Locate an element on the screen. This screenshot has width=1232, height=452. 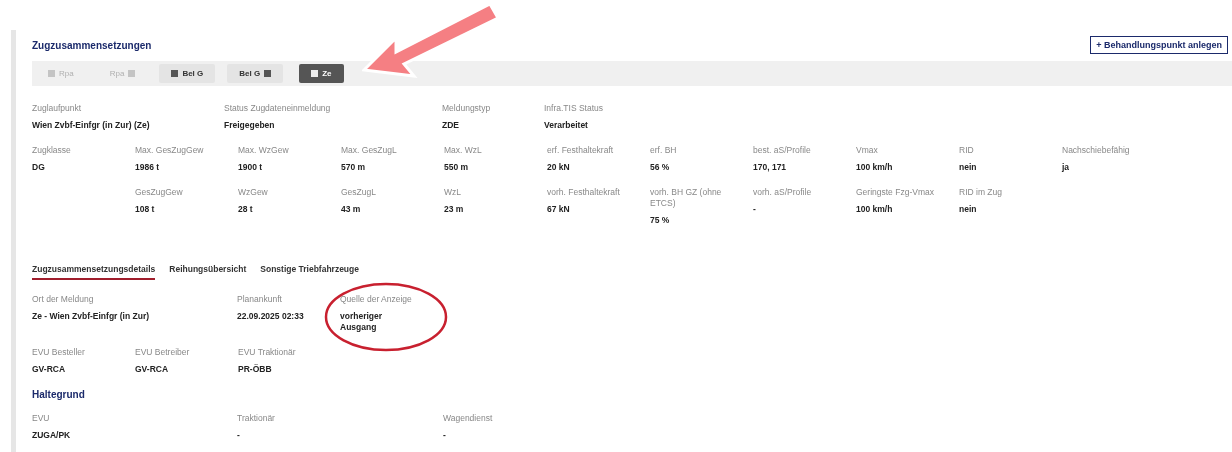
field-value: 43 m is located at coordinates (351, 209).